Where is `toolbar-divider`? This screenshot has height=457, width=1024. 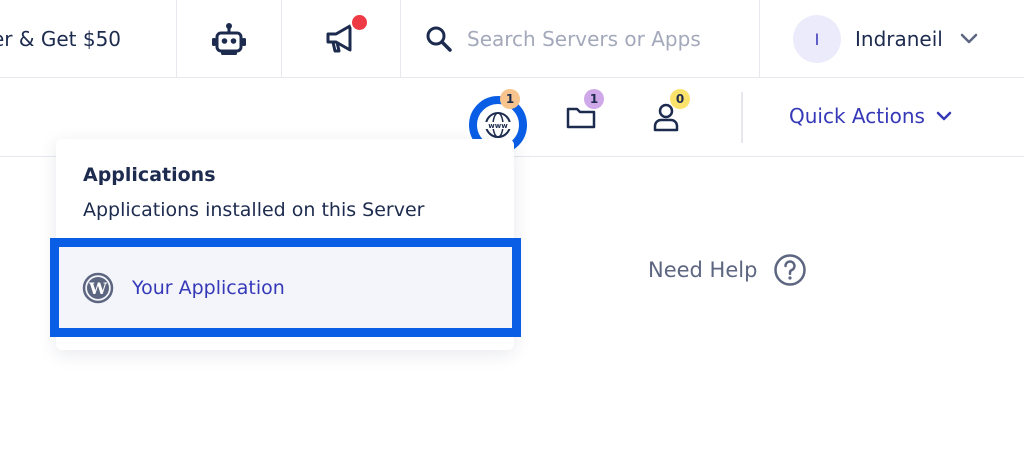
toolbar-divider is located at coordinates (742, 117).